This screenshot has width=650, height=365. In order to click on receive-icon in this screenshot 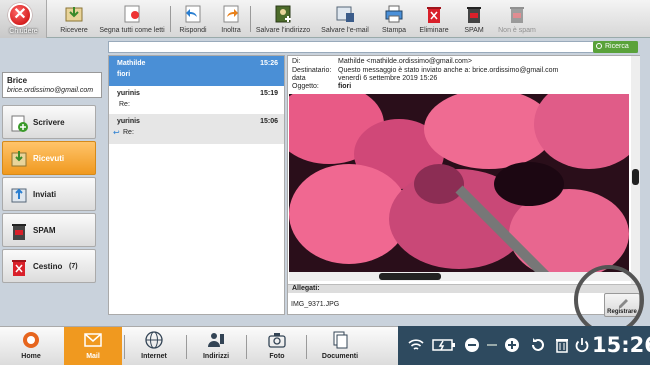, I will do `click(74, 14)`.